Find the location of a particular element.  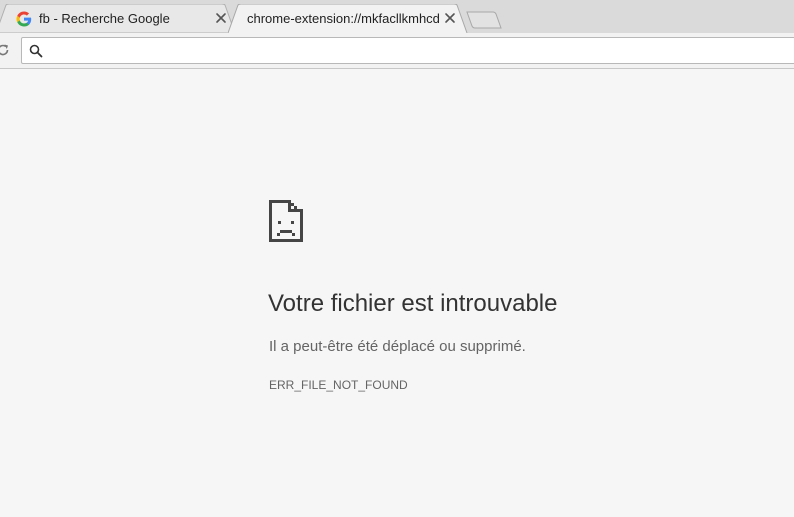

address-bar is located at coordinates (407, 50).